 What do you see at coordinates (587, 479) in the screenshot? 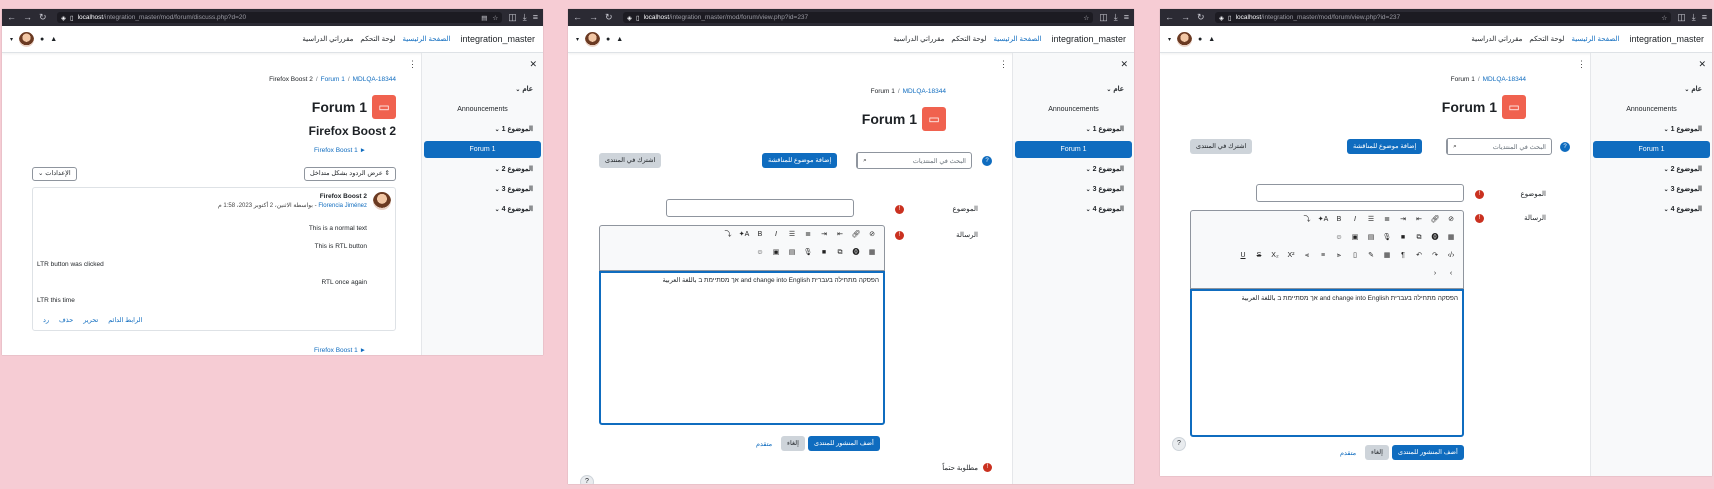
I see `help-button: ?` at bounding box center [587, 479].